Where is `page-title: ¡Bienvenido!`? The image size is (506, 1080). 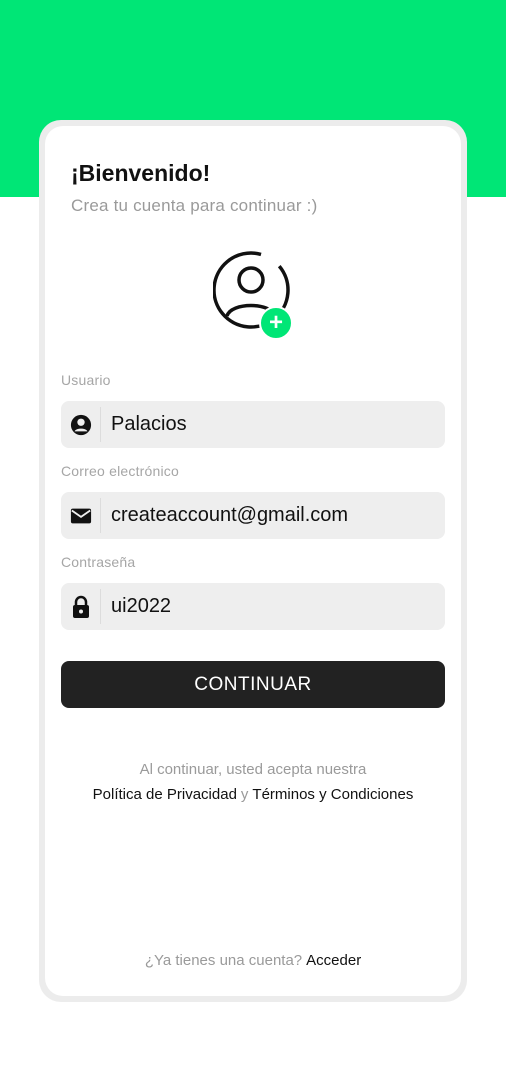
page-title: ¡Bienvenido! is located at coordinates (141, 173).